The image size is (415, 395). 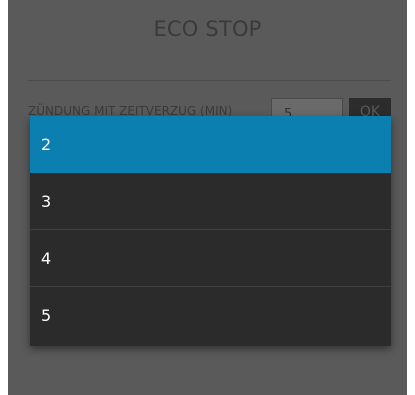 What do you see at coordinates (210, 201) in the screenshot?
I see `dropdown-option-3: 3` at bounding box center [210, 201].